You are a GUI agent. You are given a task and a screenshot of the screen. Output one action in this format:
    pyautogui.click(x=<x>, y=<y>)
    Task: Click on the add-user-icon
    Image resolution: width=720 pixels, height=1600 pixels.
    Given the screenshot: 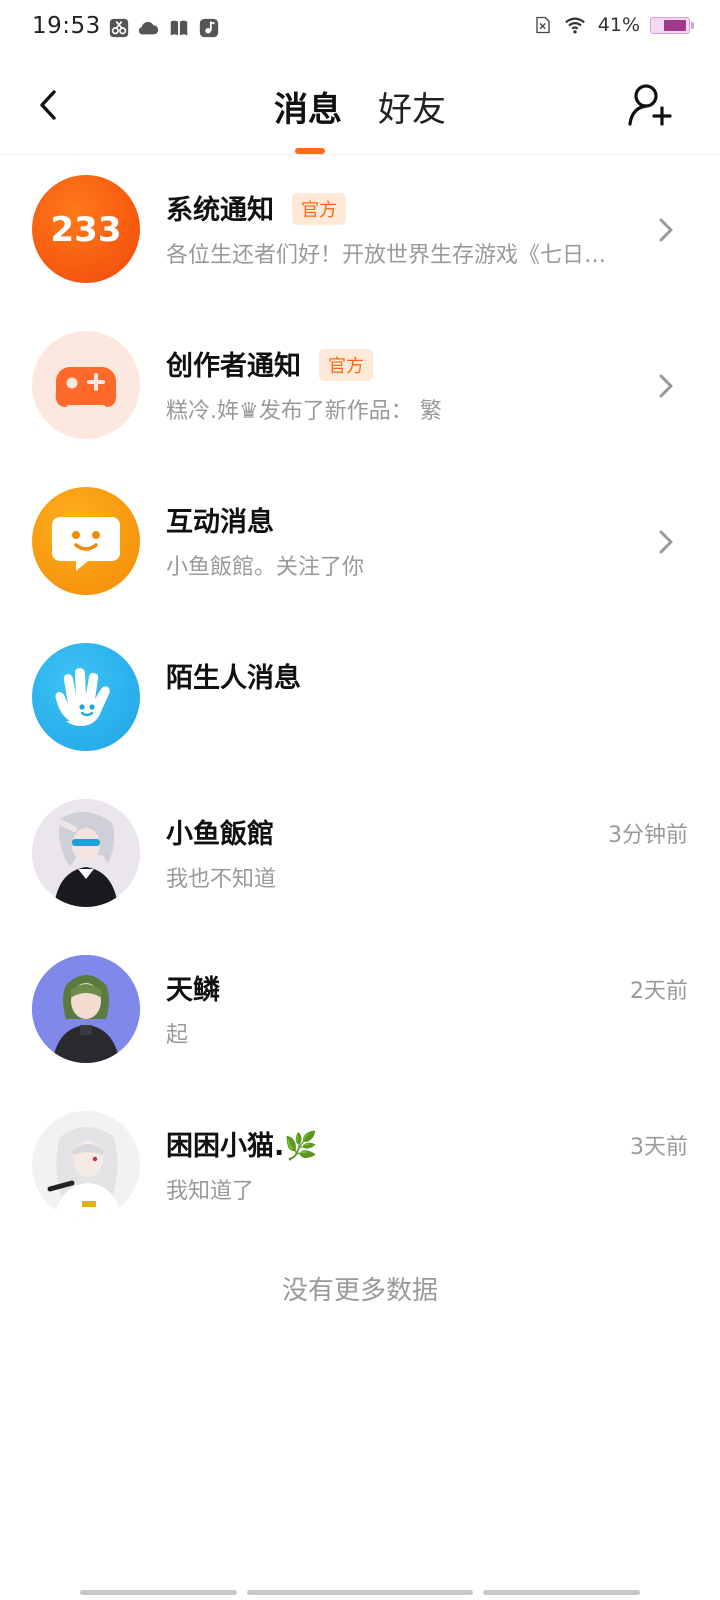 What is the action you would take?
    pyautogui.click(x=650, y=104)
    